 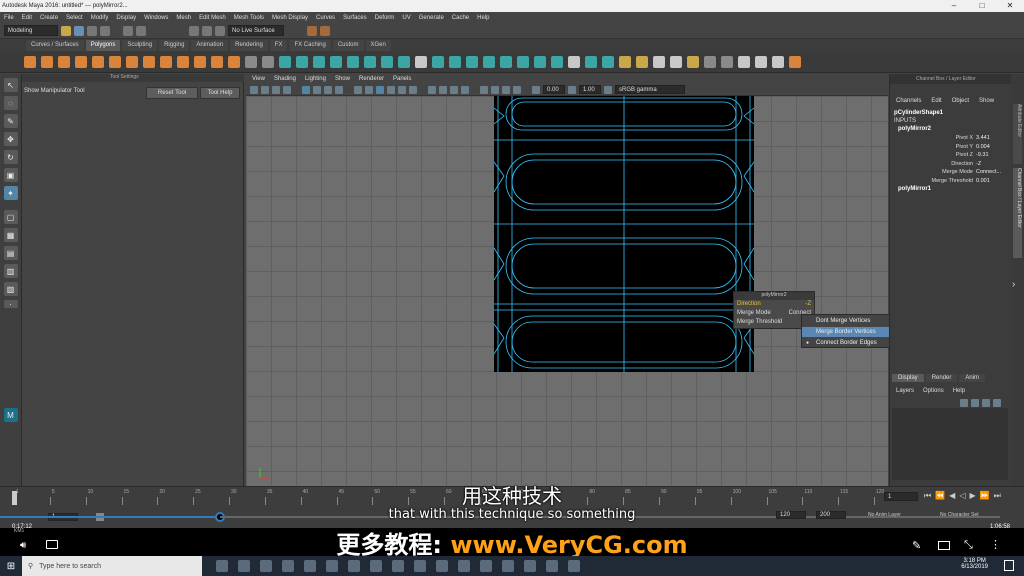 What do you see at coordinates (978, 164) in the screenshot?
I see `channel-attr-value: -Z` at bounding box center [978, 164].